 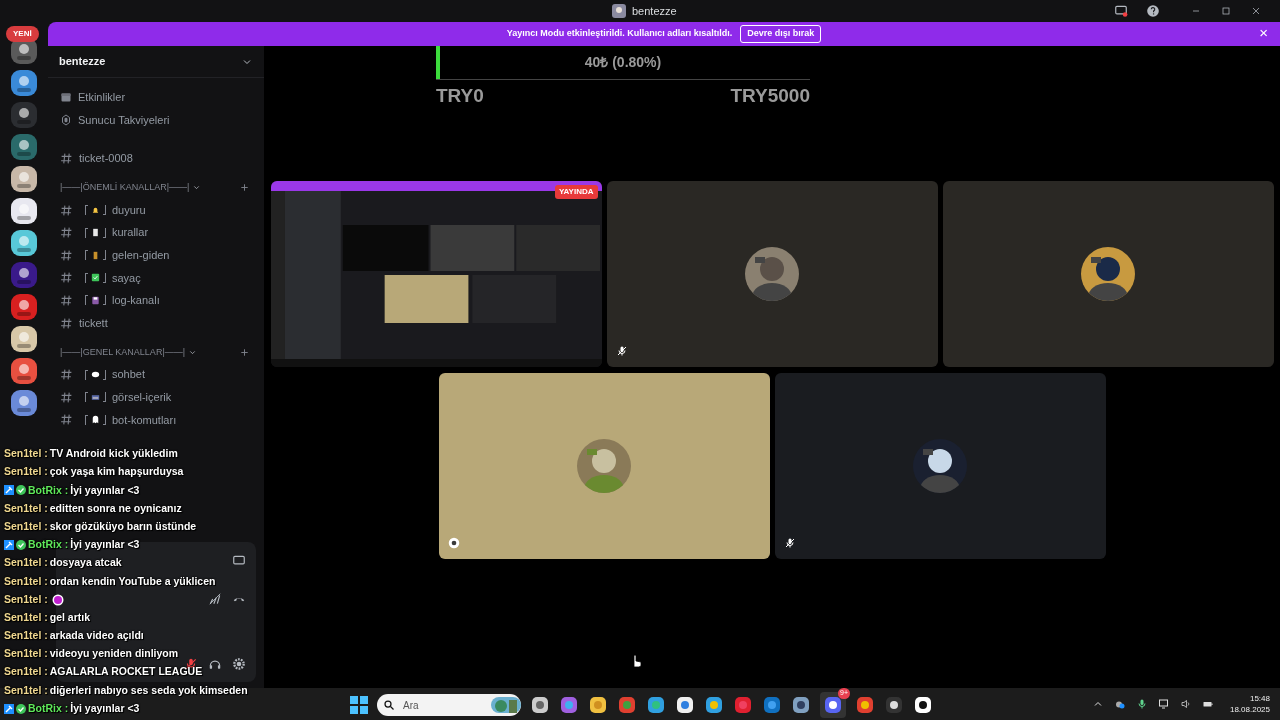 I want to click on copilot-icon, so click(x=569, y=705).